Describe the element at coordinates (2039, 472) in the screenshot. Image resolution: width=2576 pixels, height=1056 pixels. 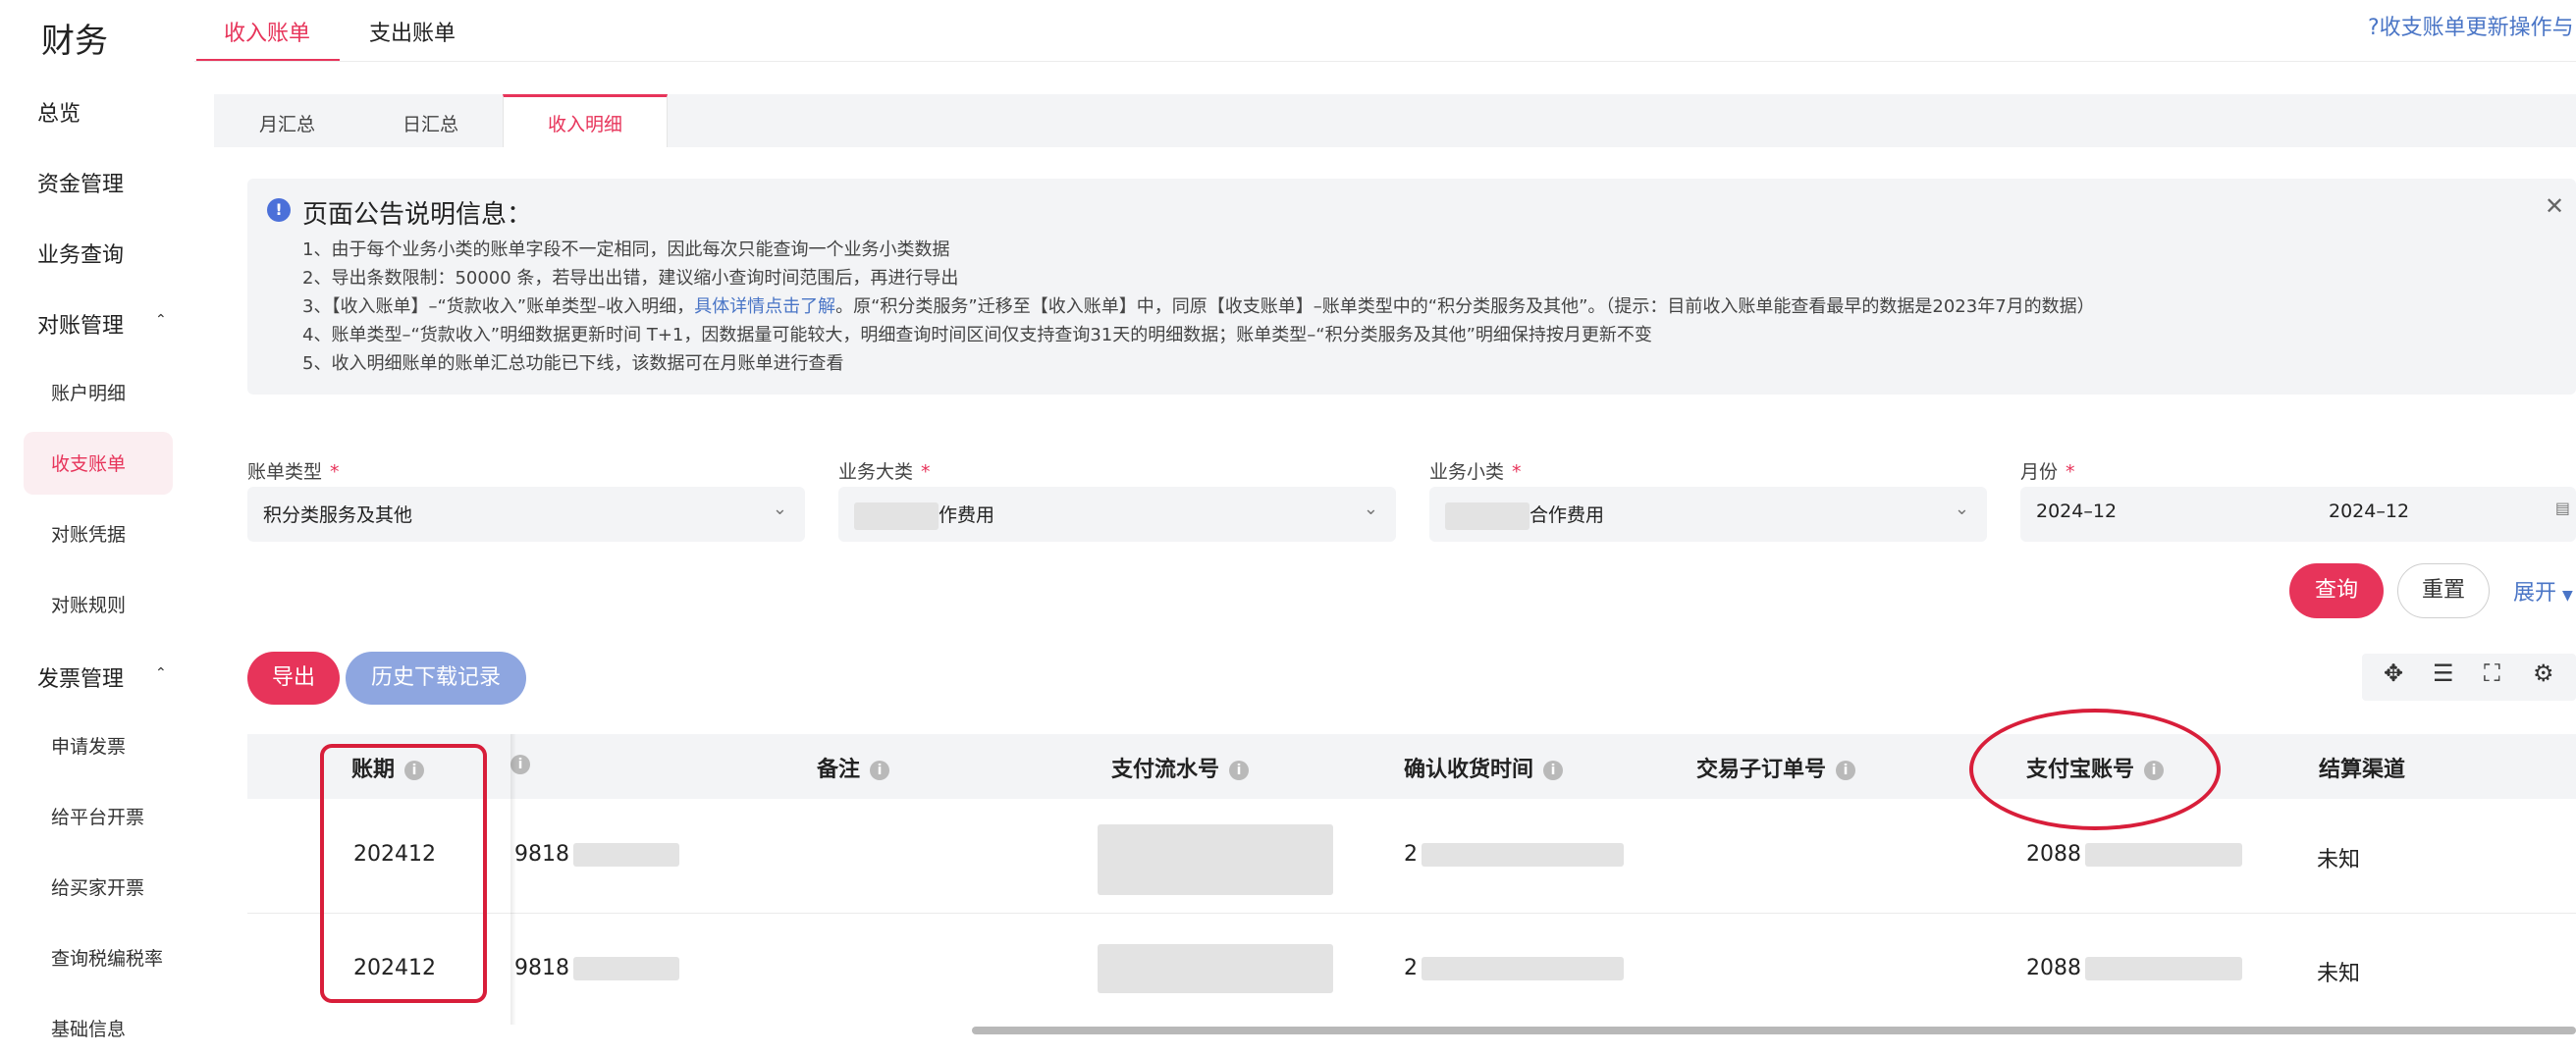
I see `label-text: 月份` at that location.